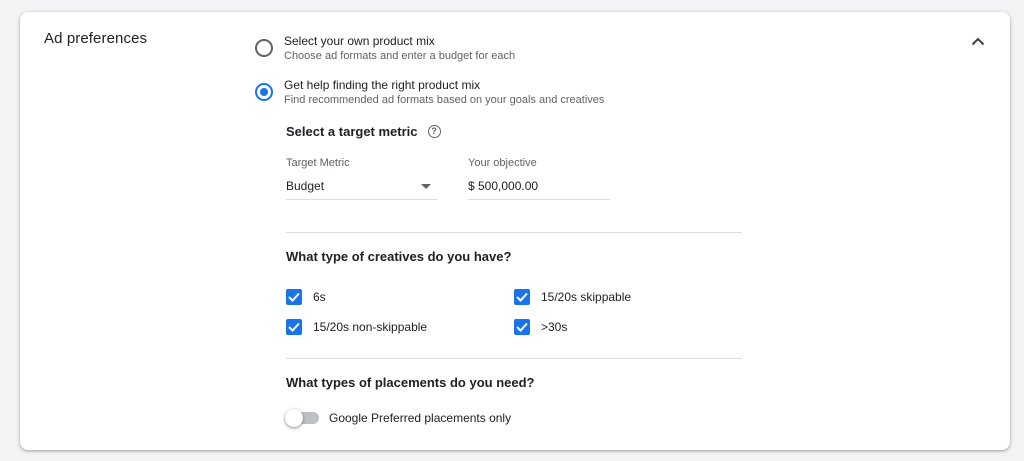  I want to click on radio-help-product-mix, so click(264, 92).